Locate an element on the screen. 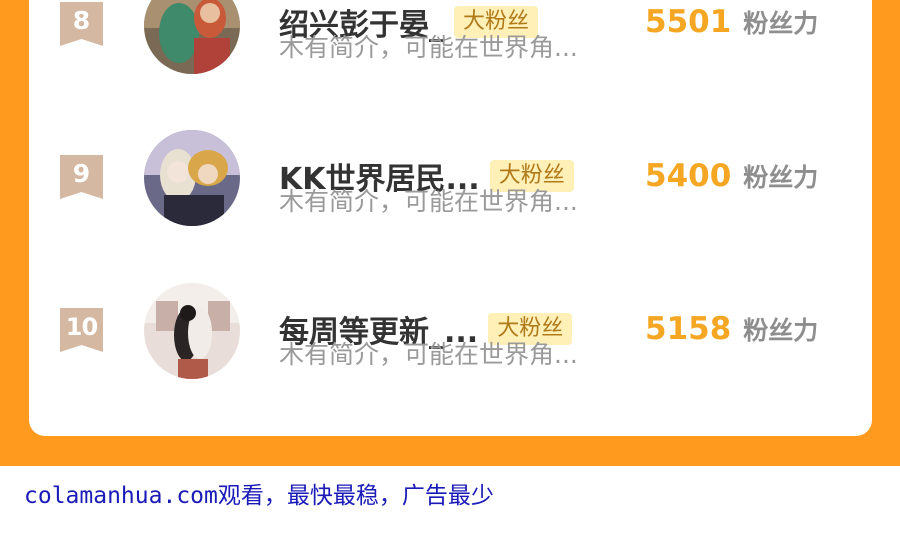 The width and height of the screenshot is (900, 545). fan-power-value: 5158 is located at coordinates (688, 329).